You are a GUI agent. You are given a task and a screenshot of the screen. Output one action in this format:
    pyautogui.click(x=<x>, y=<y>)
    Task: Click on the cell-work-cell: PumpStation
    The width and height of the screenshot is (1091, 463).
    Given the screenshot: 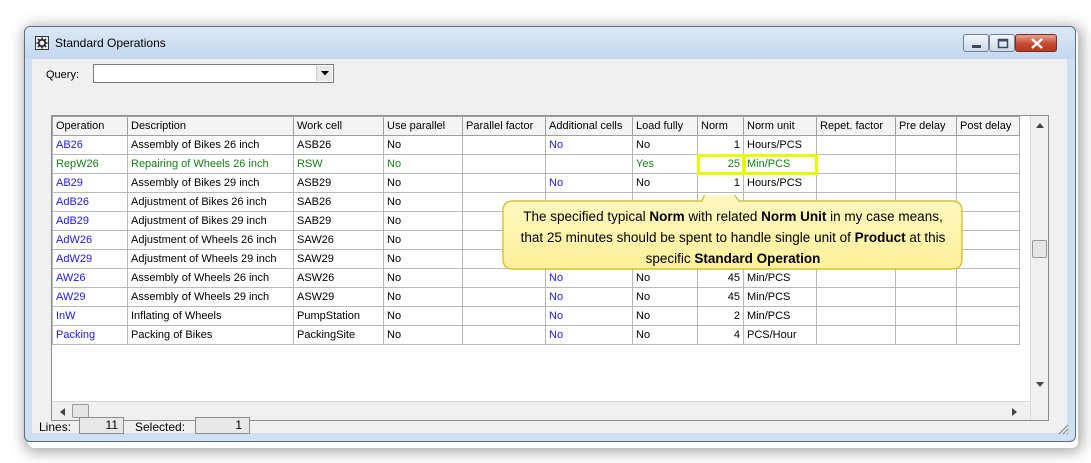 What is the action you would take?
    pyautogui.click(x=338, y=316)
    